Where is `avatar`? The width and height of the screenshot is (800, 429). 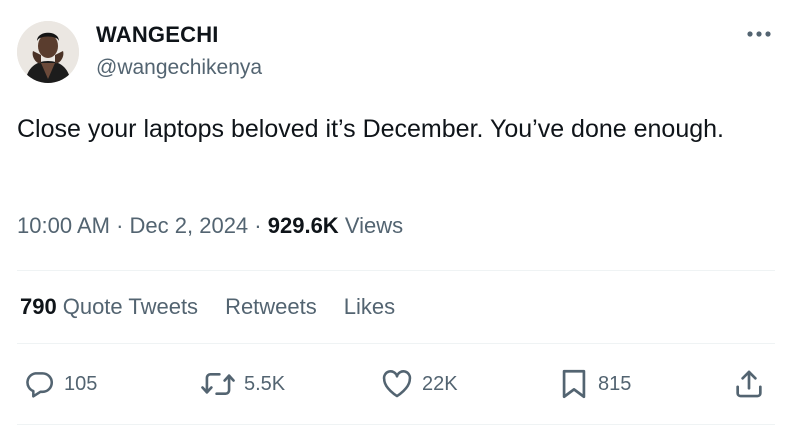 avatar is located at coordinates (48, 52).